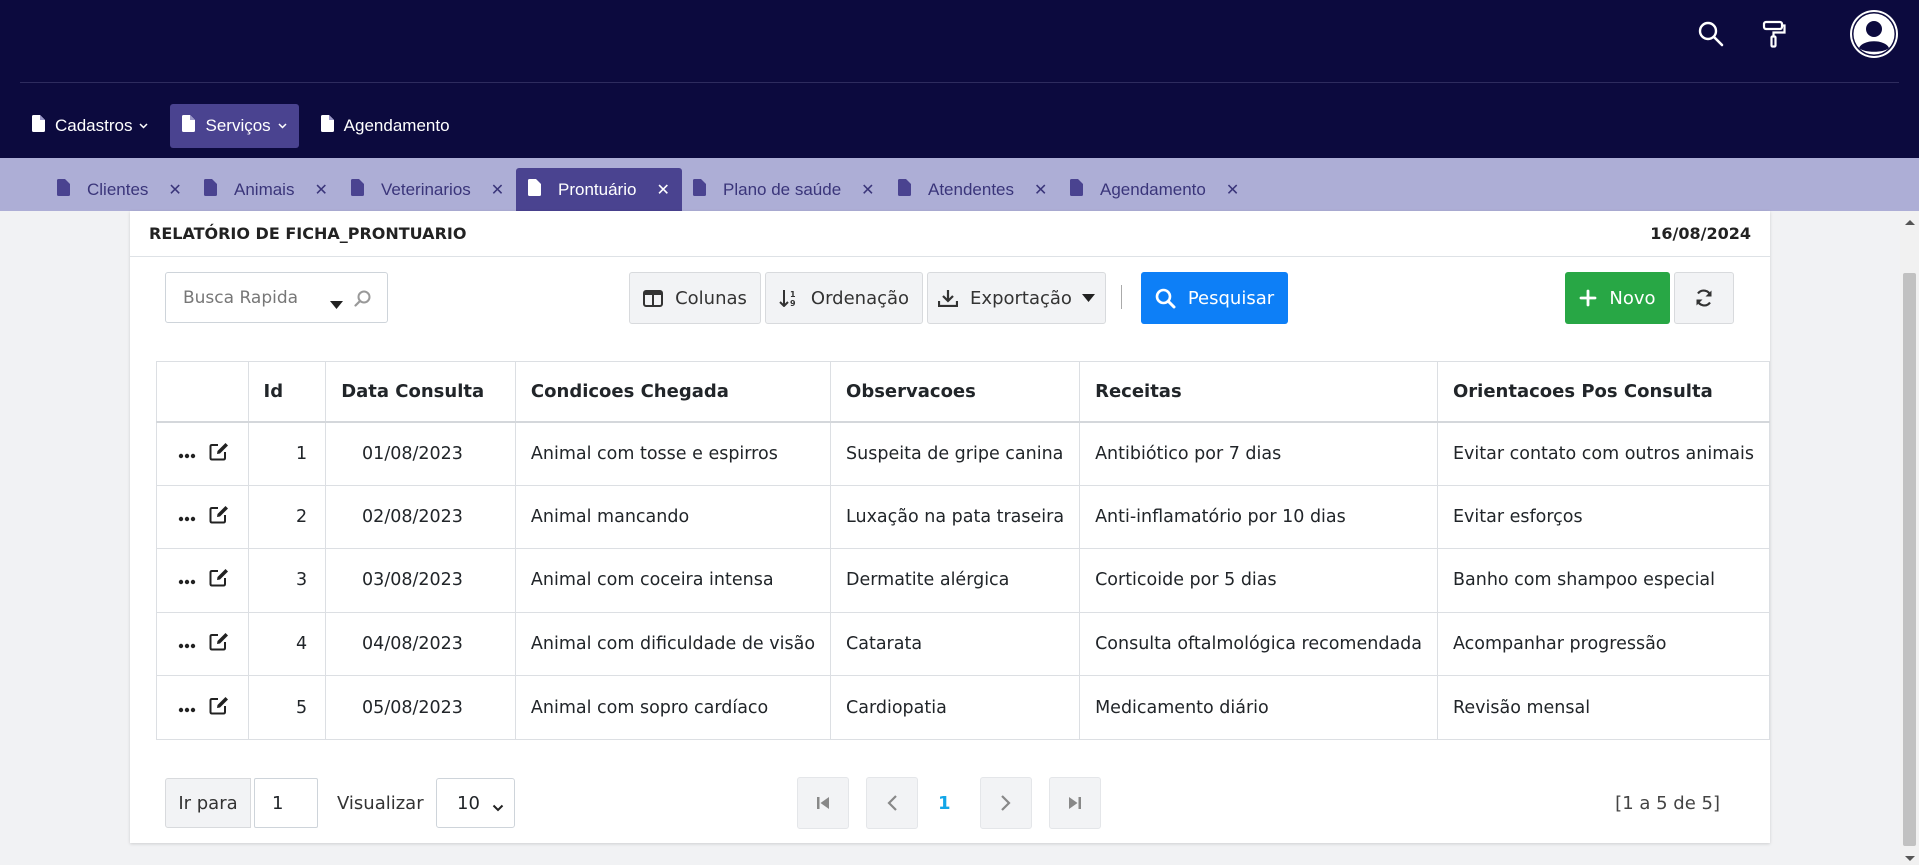  Describe the element at coordinates (1075, 803) in the screenshot. I see `last-page-button` at that location.